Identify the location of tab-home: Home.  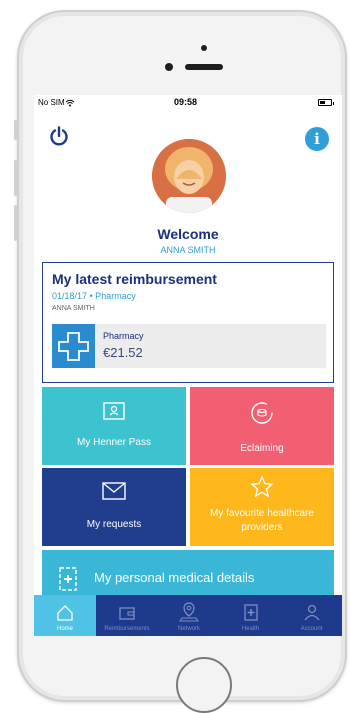
(65, 615).